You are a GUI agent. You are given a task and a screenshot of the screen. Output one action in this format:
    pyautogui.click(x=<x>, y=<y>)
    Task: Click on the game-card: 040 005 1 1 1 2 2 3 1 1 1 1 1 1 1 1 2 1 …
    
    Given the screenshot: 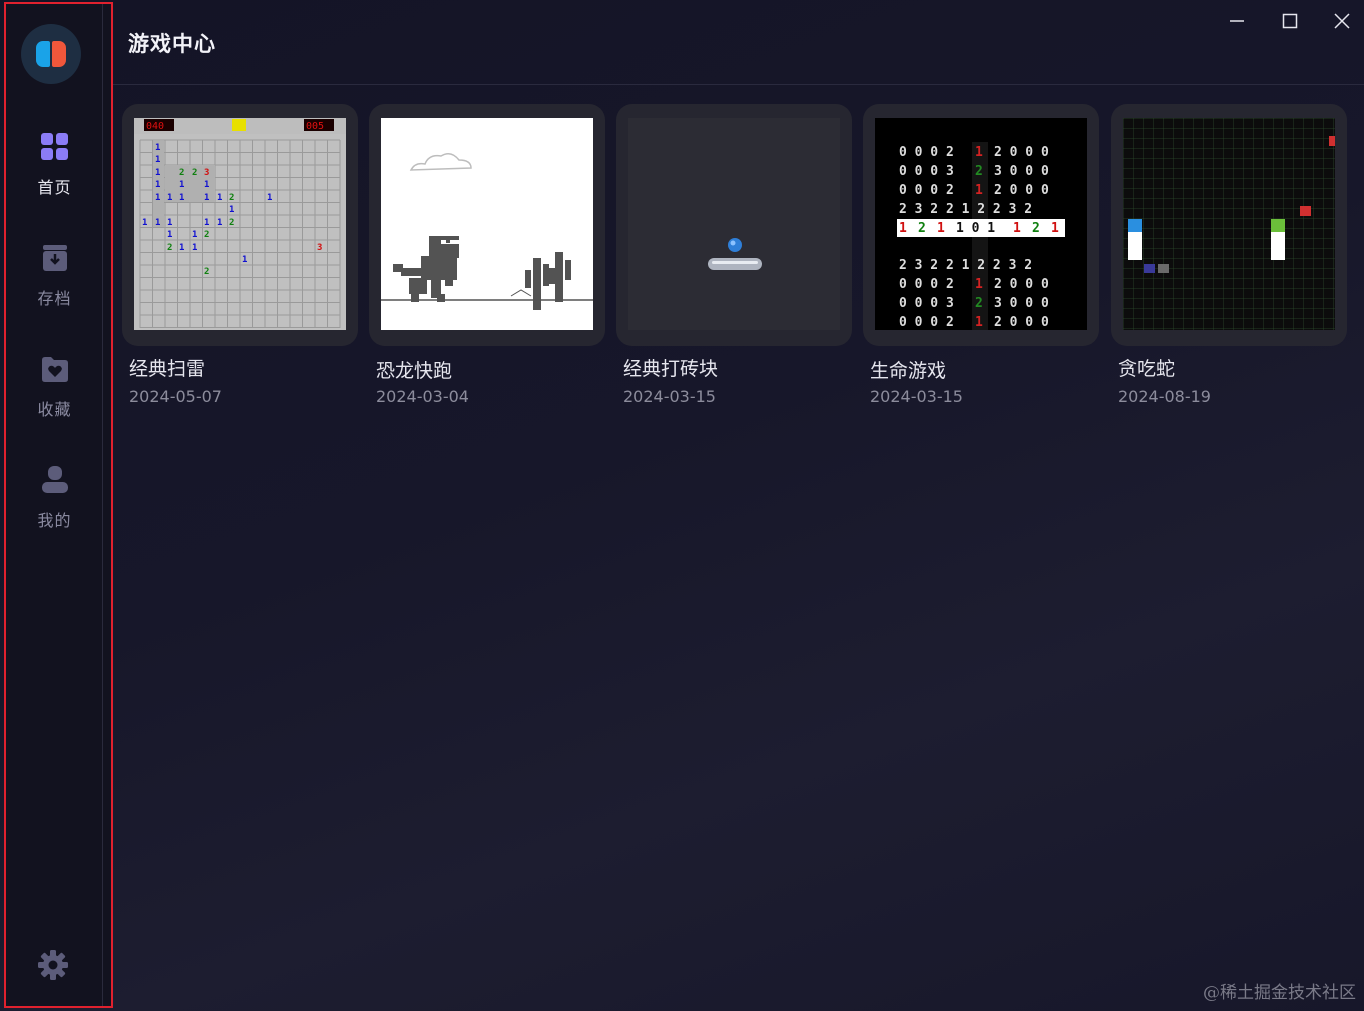 What is the action you would take?
    pyautogui.click(x=240, y=225)
    